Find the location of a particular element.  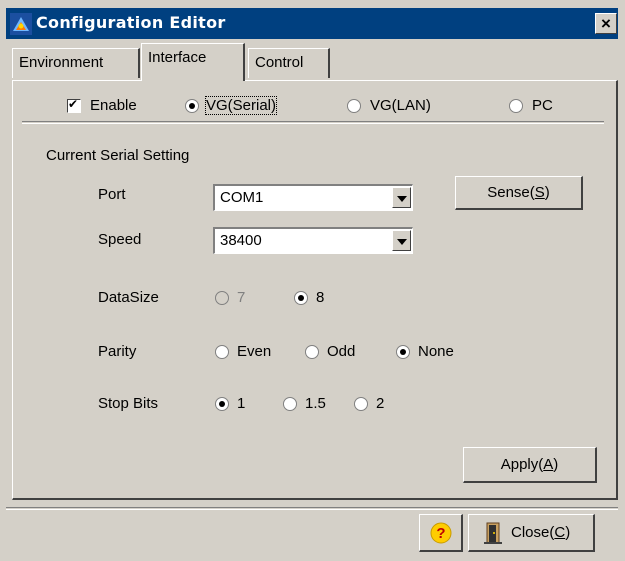

speed-label: Speed is located at coordinates (120, 239).